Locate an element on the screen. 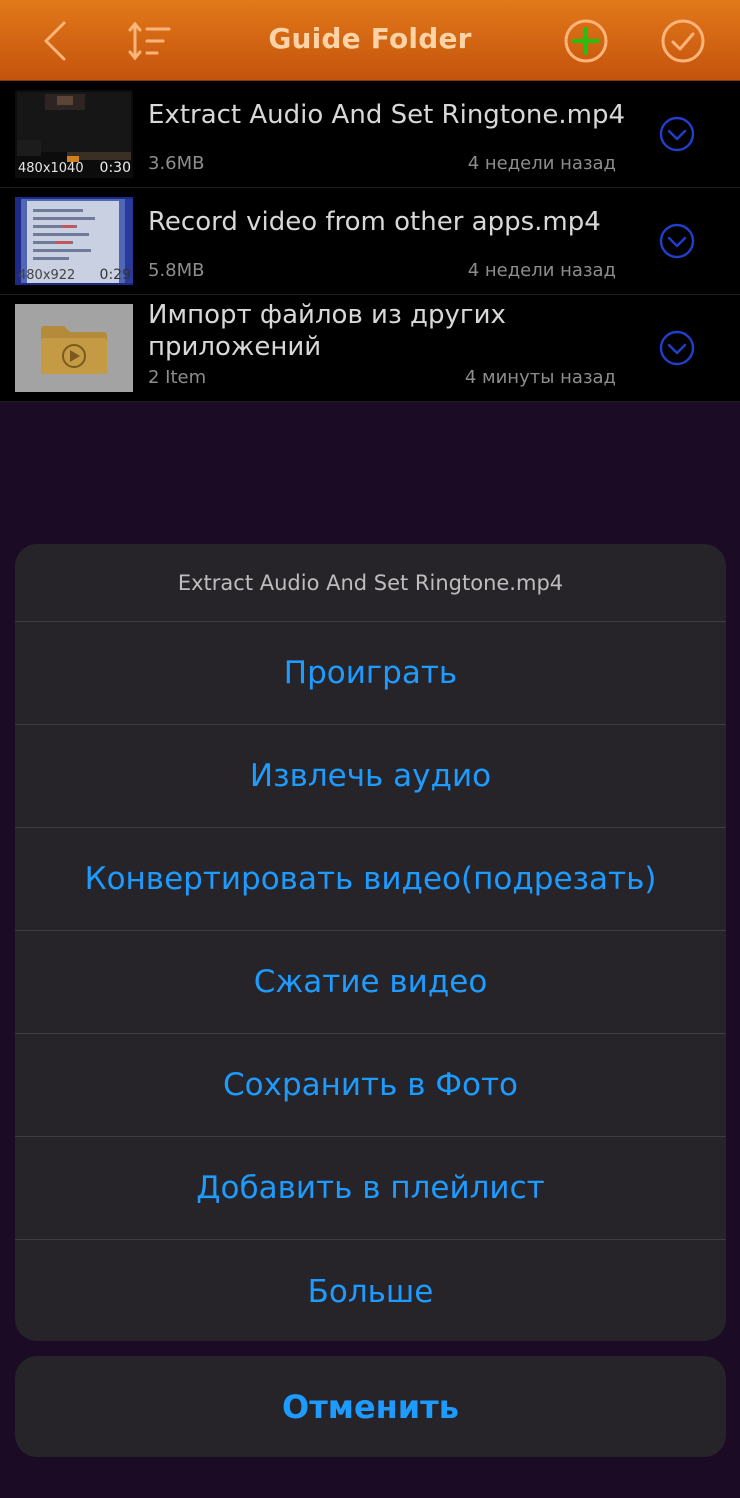  page-title: Guide Folder is located at coordinates (370, 38).